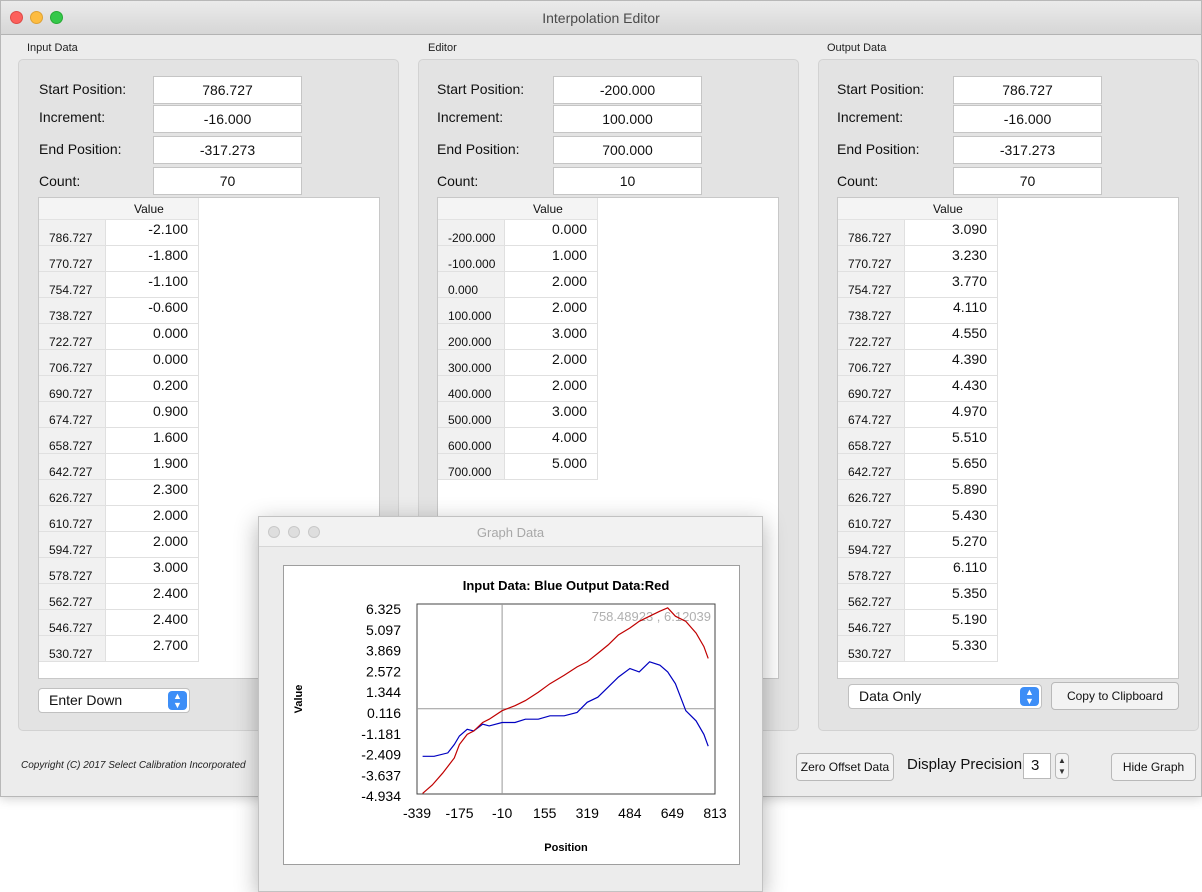 The height and width of the screenshot is (892, 1202). What do you see at coordinates (152, 285) in the screenshot?
I see `value-cell: -1.100` at bounding box center [152, 285].